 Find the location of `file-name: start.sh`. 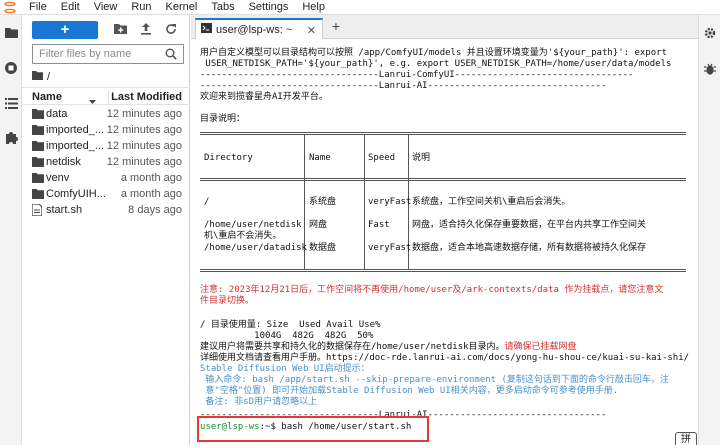

file-name: start.sh is located at coordinates (64, 210).